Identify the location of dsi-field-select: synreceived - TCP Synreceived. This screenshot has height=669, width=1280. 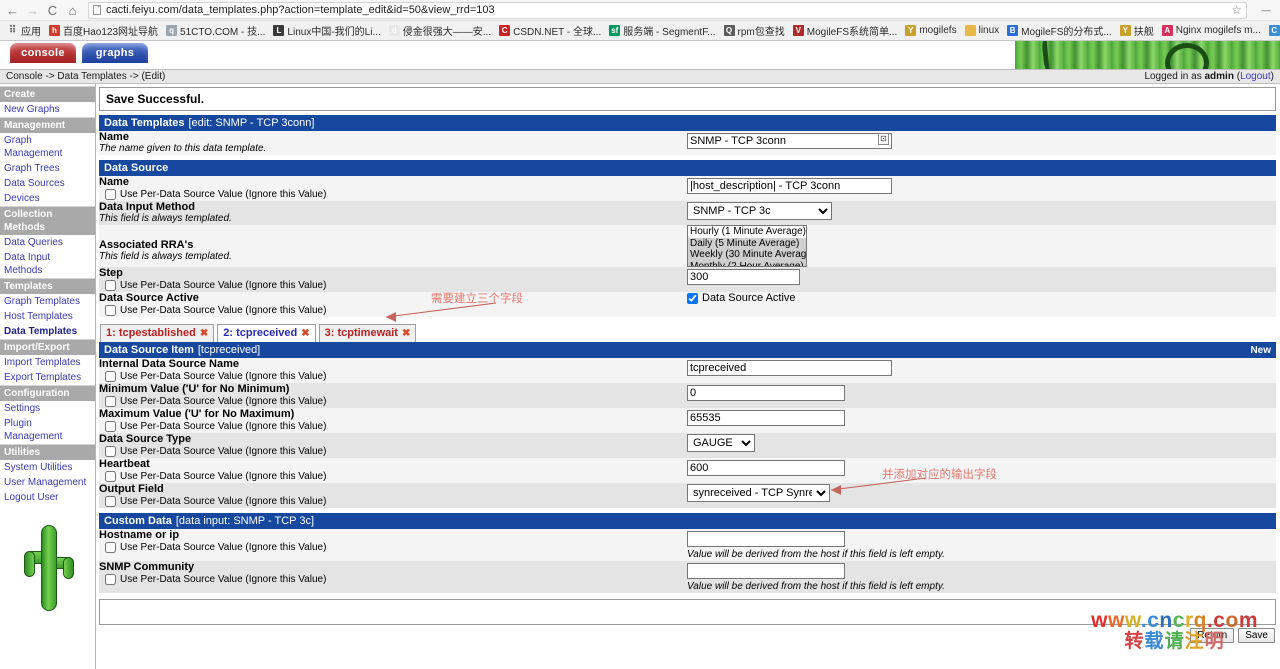
(758, 493).